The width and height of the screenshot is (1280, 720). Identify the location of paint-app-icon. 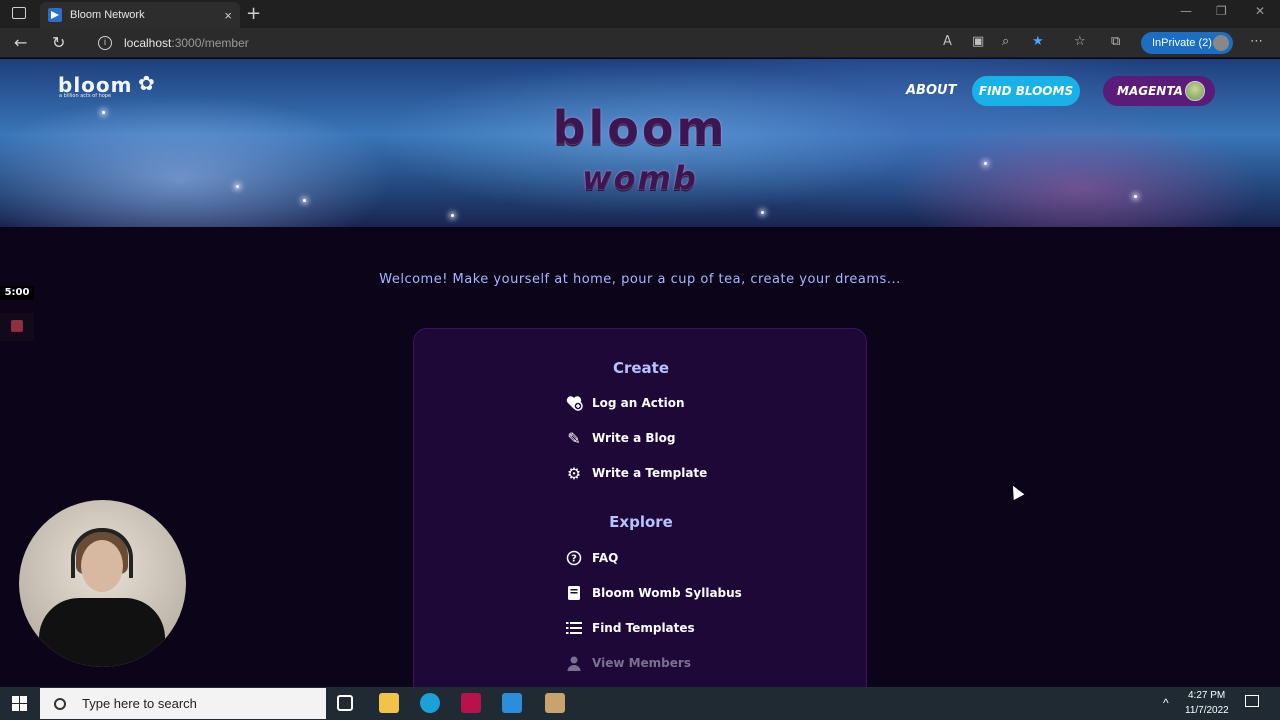
(555, 703).